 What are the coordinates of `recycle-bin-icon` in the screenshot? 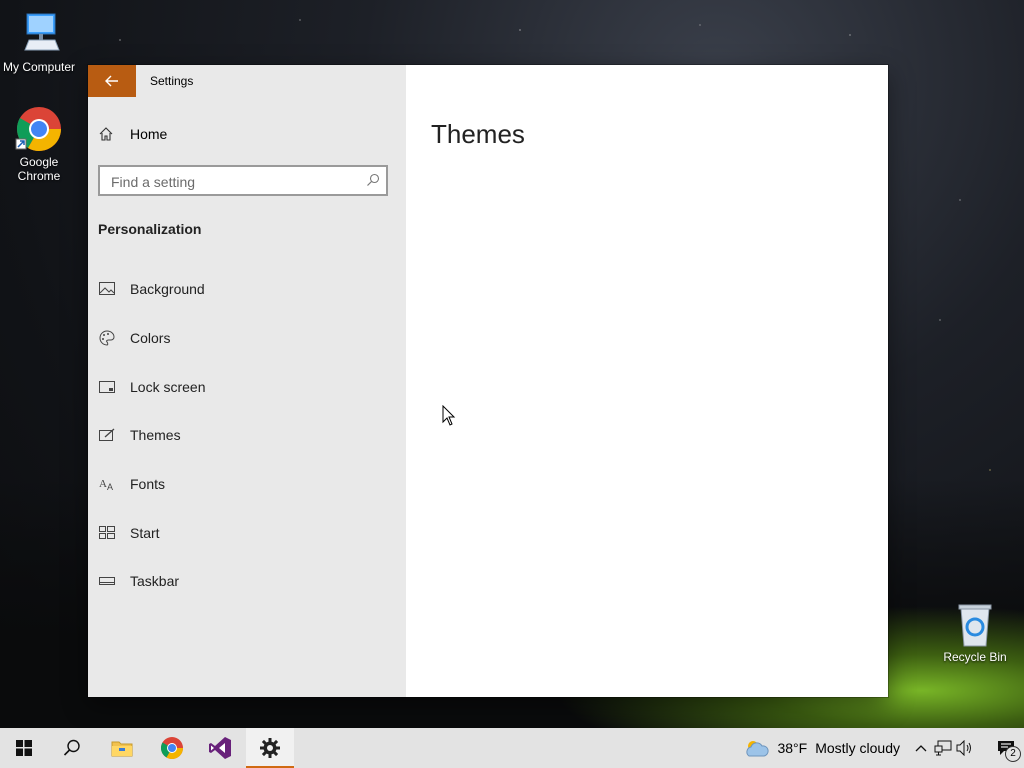 It's located at (975, 625).